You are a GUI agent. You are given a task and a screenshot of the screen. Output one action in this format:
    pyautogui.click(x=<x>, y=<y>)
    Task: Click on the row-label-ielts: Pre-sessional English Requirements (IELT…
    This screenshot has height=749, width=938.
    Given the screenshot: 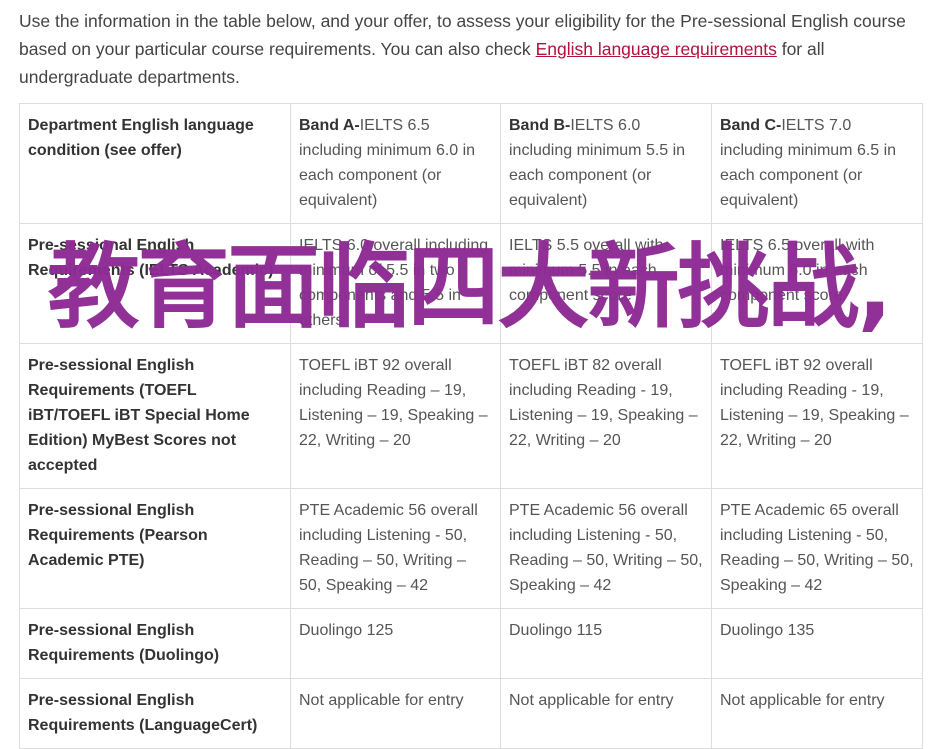 What is the action you would take?
    pyautogui.click(x=155, y=283)
    